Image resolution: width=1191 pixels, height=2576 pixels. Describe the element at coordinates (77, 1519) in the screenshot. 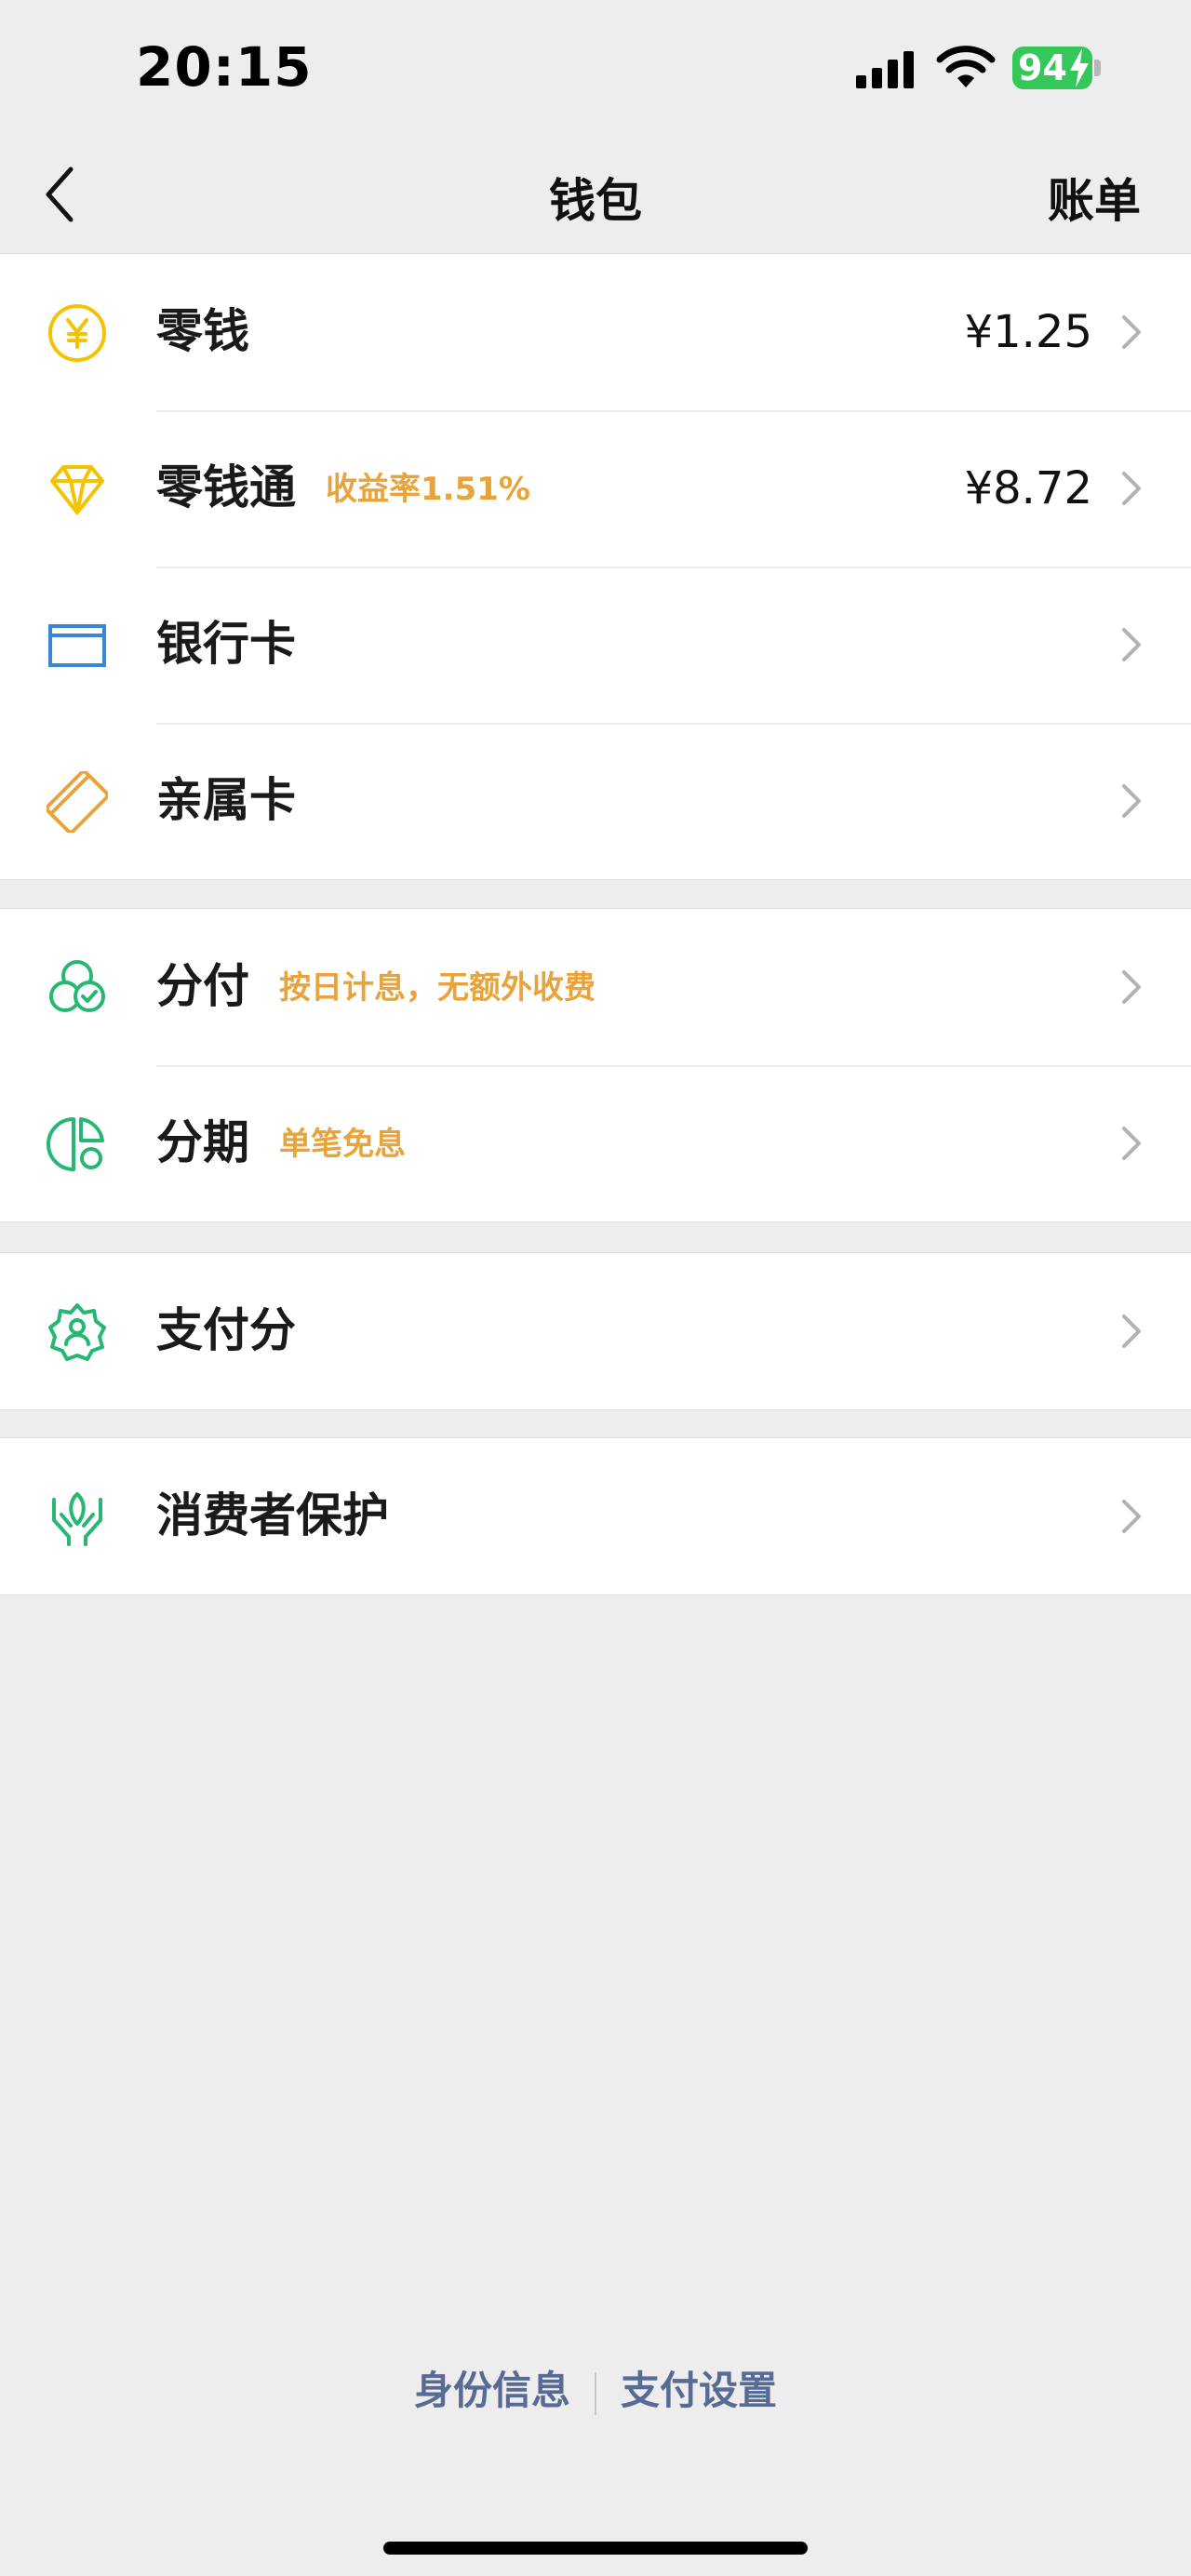

I see `consumer-protection-icon` at that location.